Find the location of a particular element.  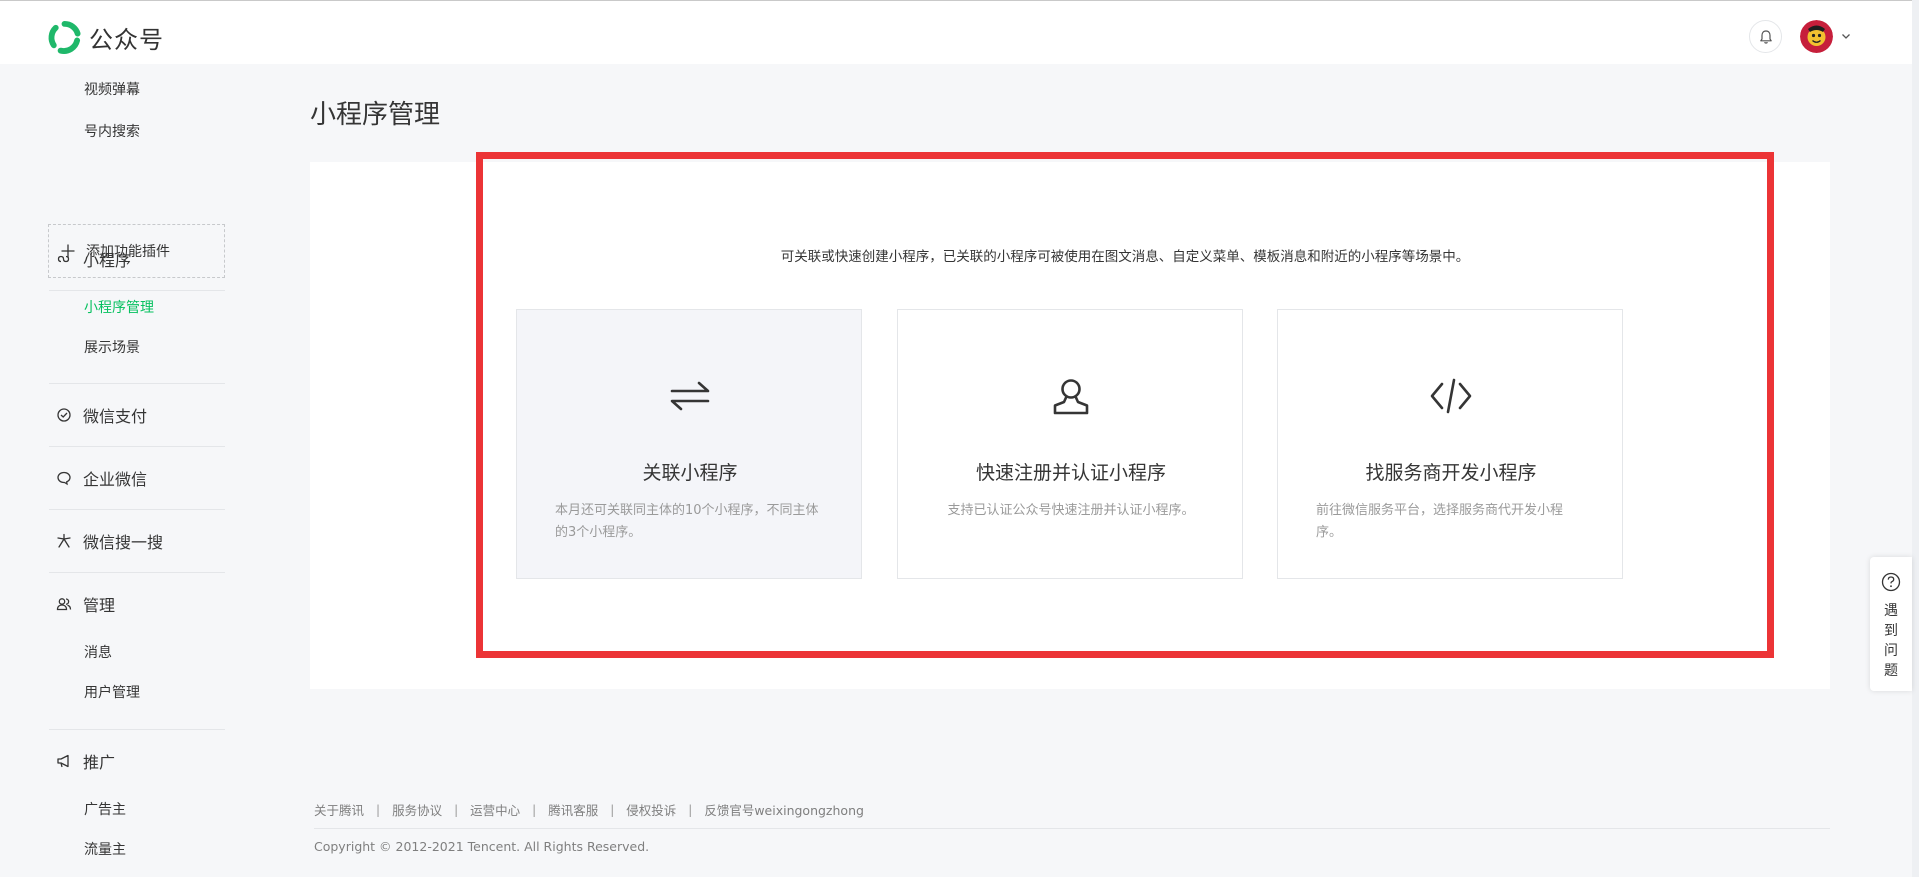

users-icon is located at coordinates (64, 604).